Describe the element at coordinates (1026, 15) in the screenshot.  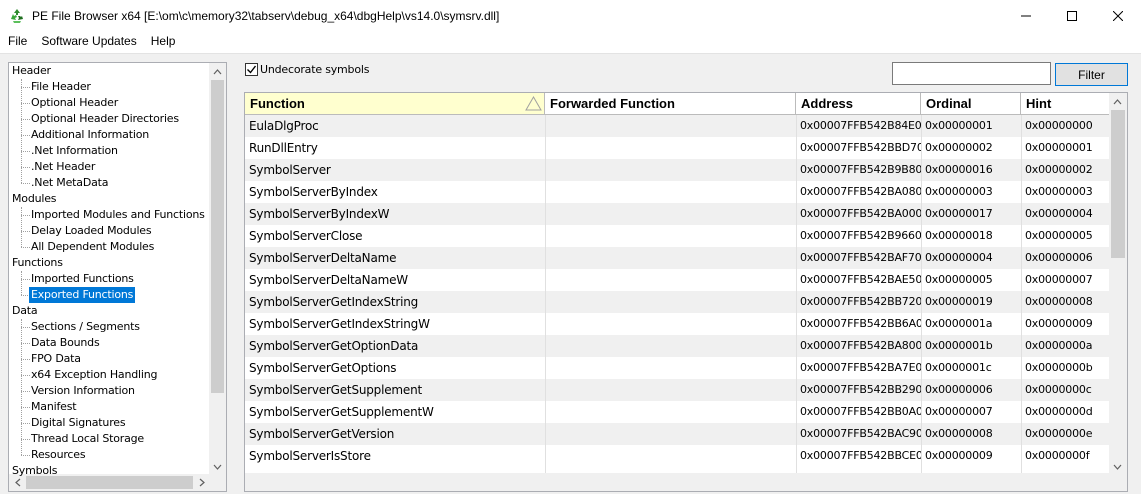
I see `minimize-button` at that location.